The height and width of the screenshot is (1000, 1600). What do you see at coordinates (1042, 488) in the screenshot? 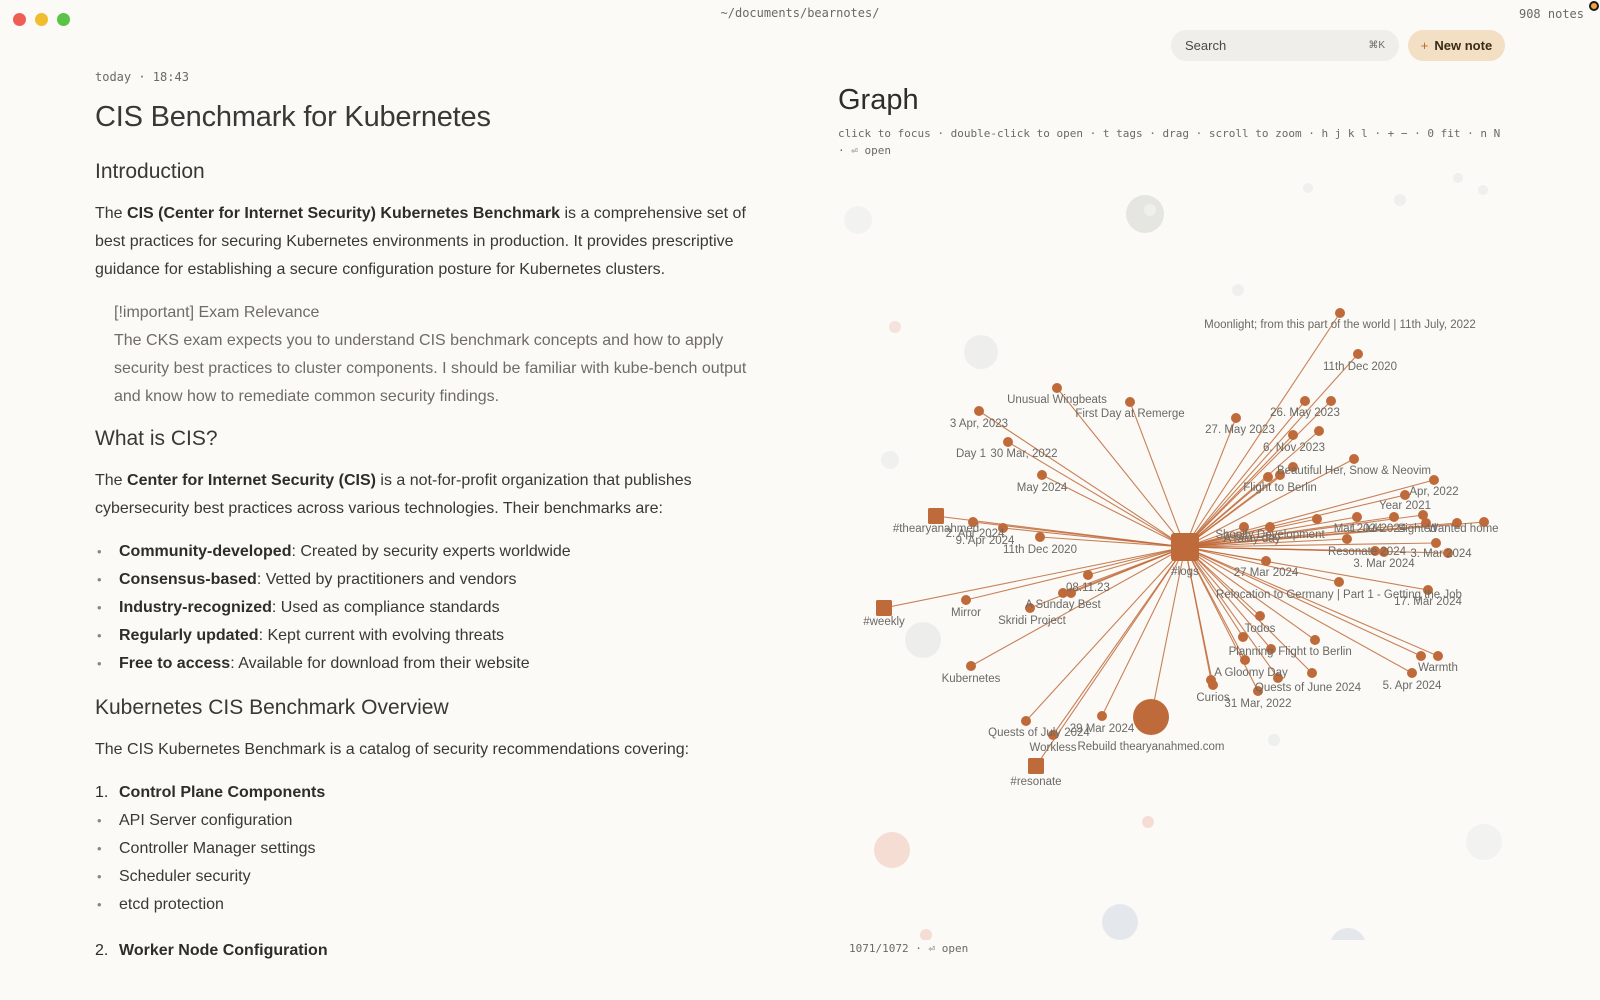
I see `graph-node-label: May 2024` at bounding box center [1042, 488].